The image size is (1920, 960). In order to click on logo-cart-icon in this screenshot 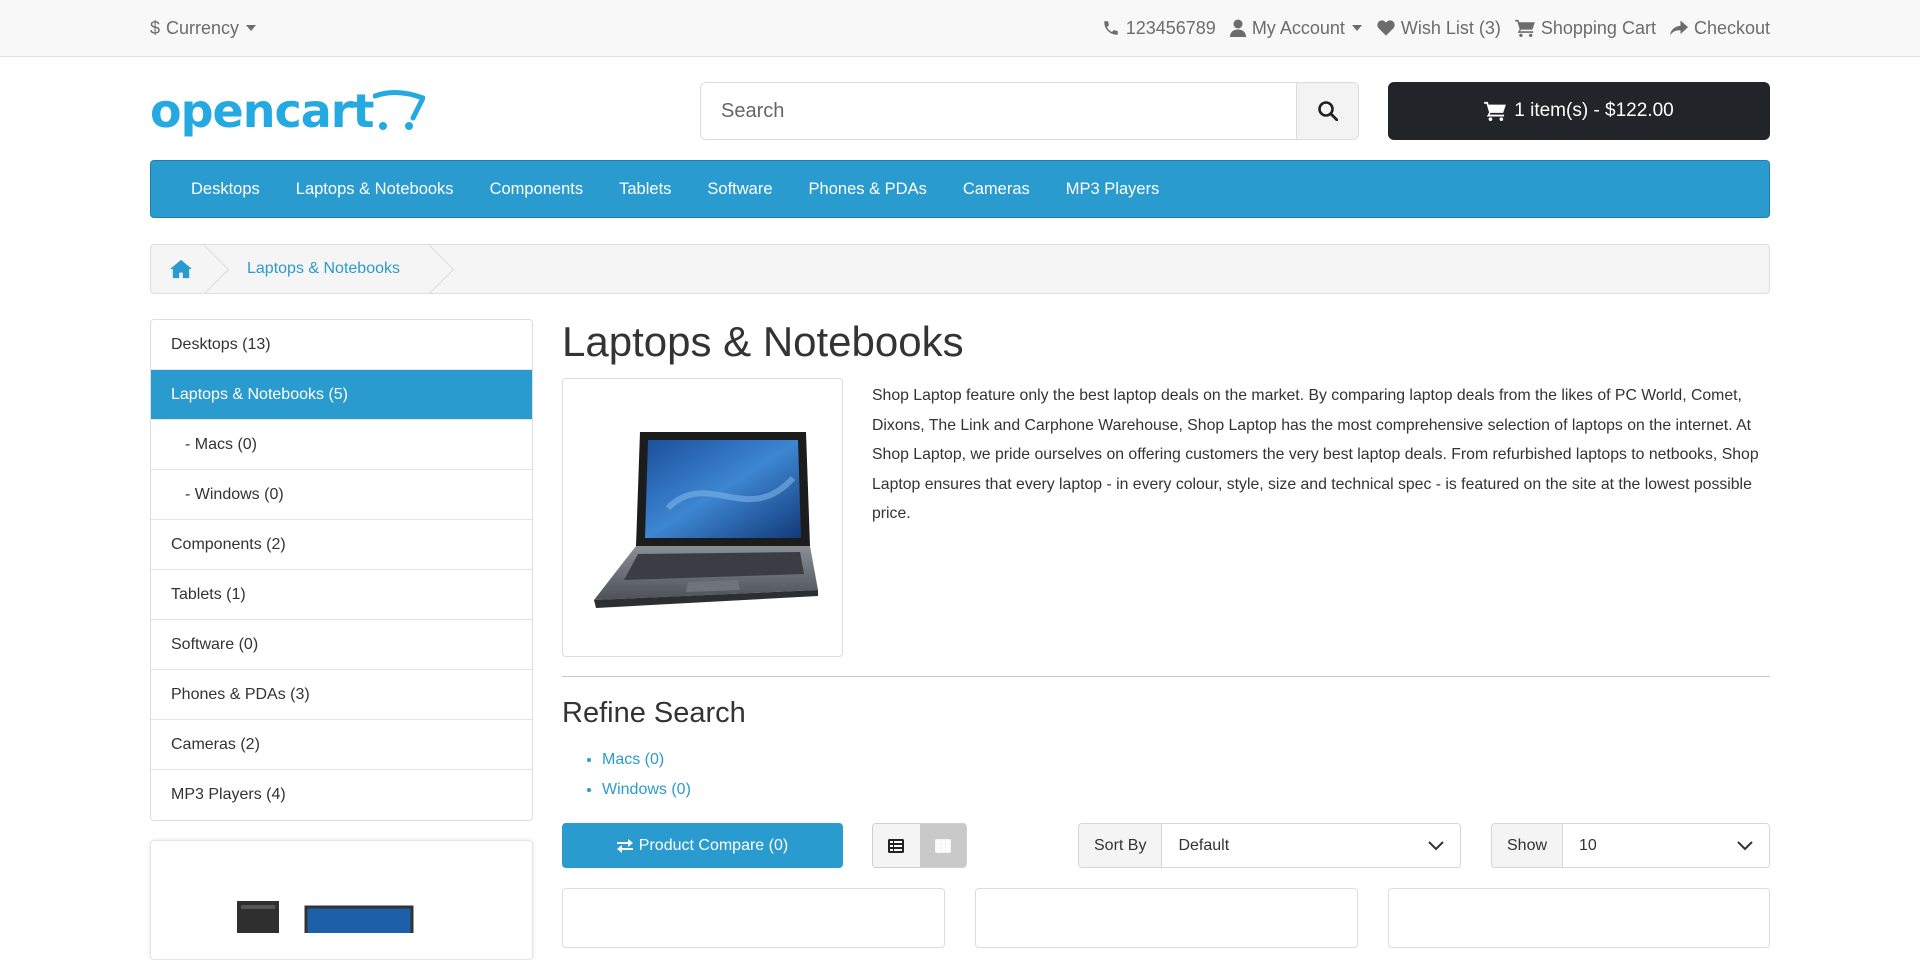, I will do `click(399, 109)`.